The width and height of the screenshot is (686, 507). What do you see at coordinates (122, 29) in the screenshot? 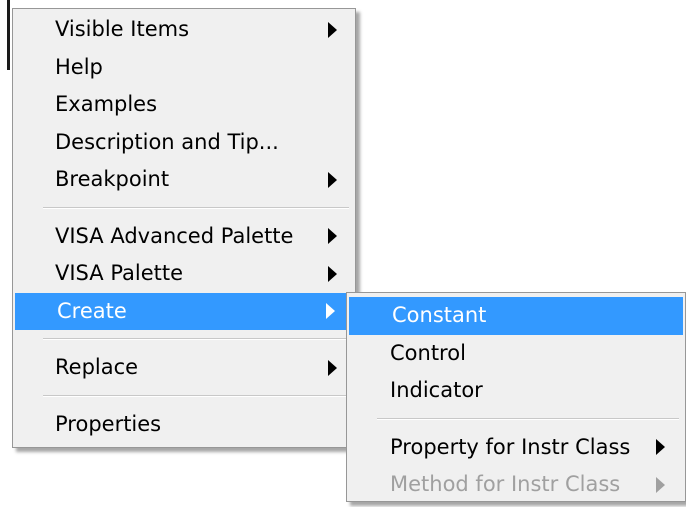
I see `menu-item-label: Visible Items` at bounding box center [122, 29].